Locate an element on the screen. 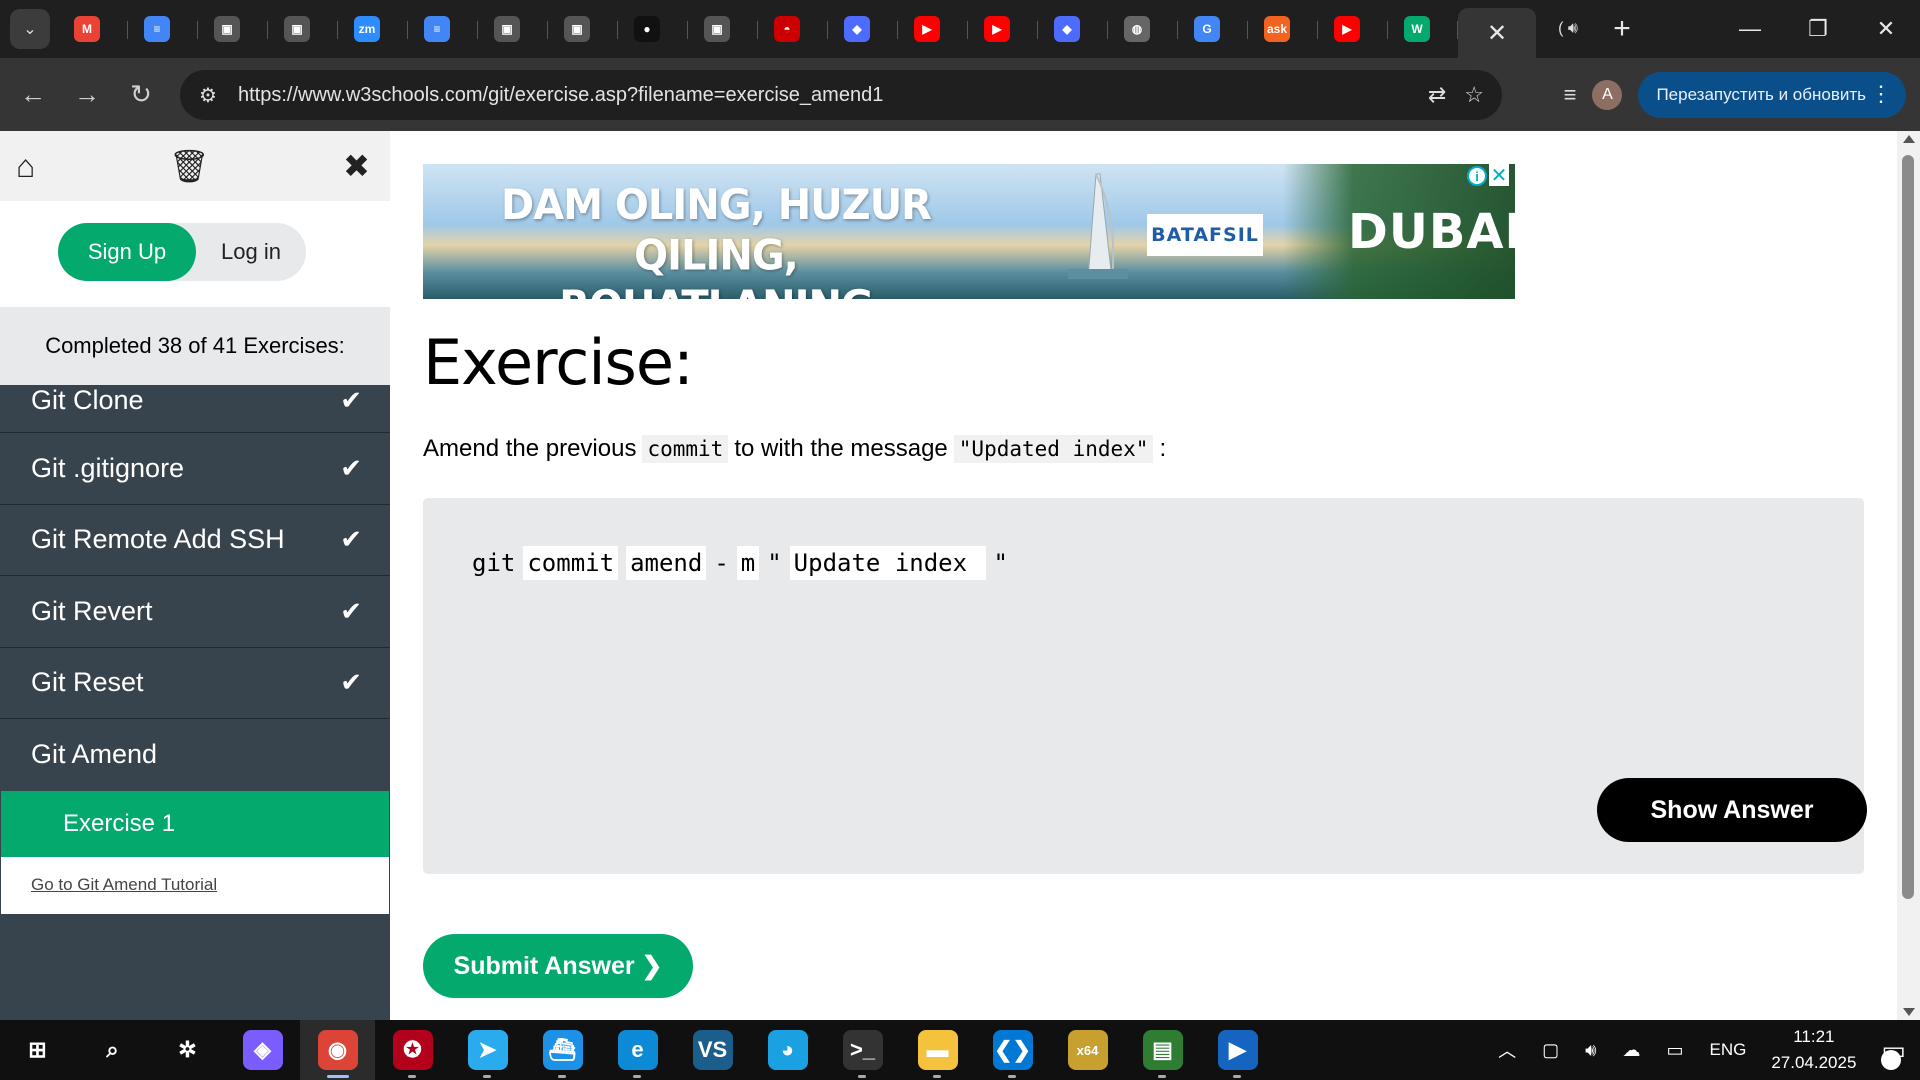 The width and height of the screenshot is (1920, 1080). media-control-icon: ≡ is located at coordinates (1570, 95).